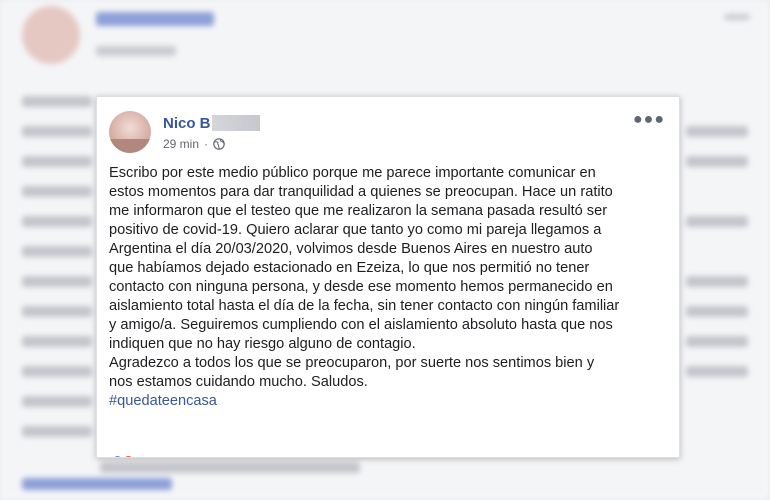 Image resolution: width=770 pixels, height=500 pixels. I want to click on post-meta: 29 min ·, so click(194, 144).